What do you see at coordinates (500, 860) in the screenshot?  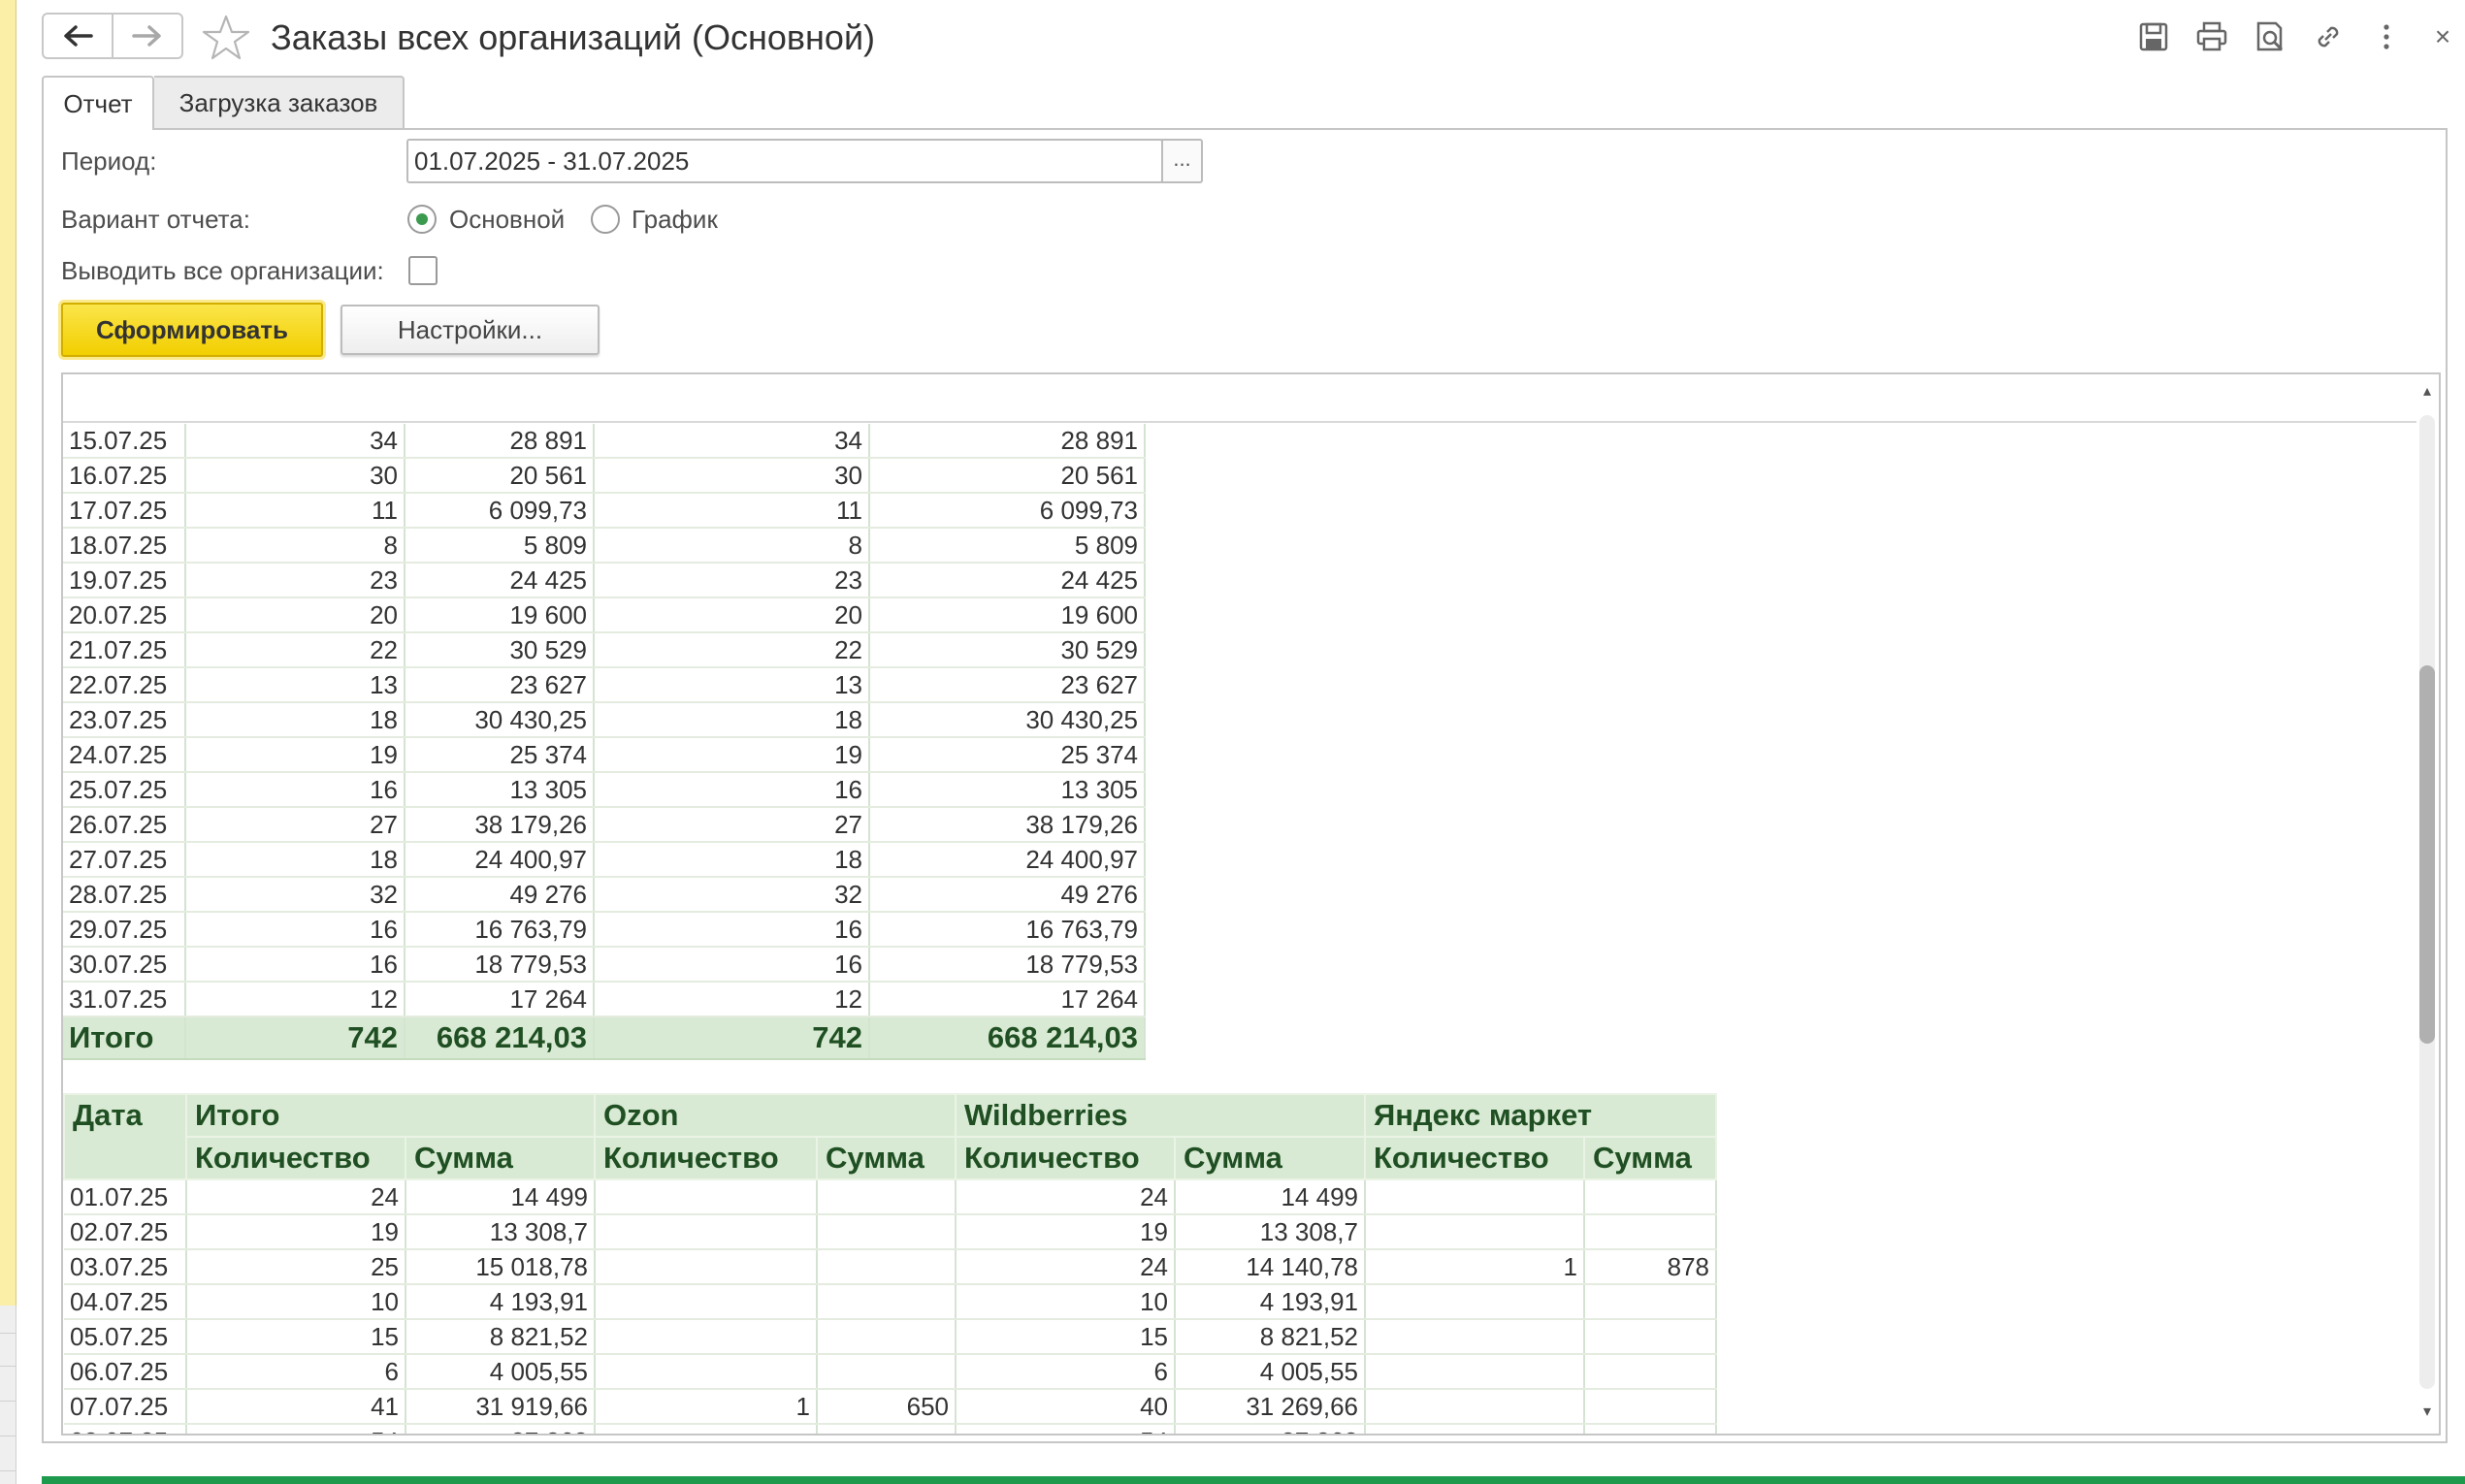 I see `value-cell: 24 400,97` at bounding box center [500, 860].